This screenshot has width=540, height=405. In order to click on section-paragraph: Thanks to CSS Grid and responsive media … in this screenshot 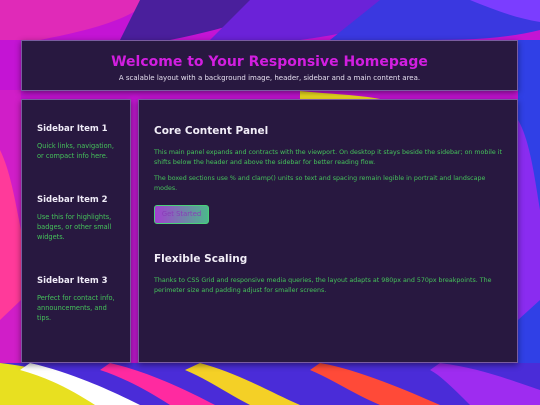, I will do `click(323, 285)`.